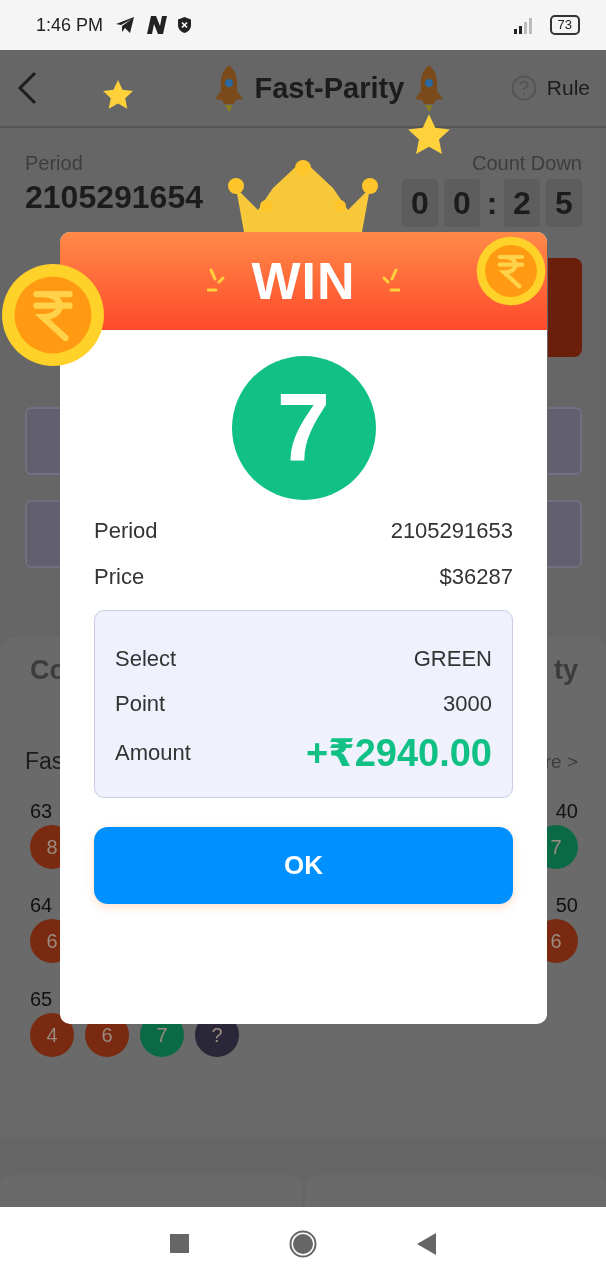 This screenshot has height=1280, width=606. I want to click on bet-label: Amount, so click(153, 753).